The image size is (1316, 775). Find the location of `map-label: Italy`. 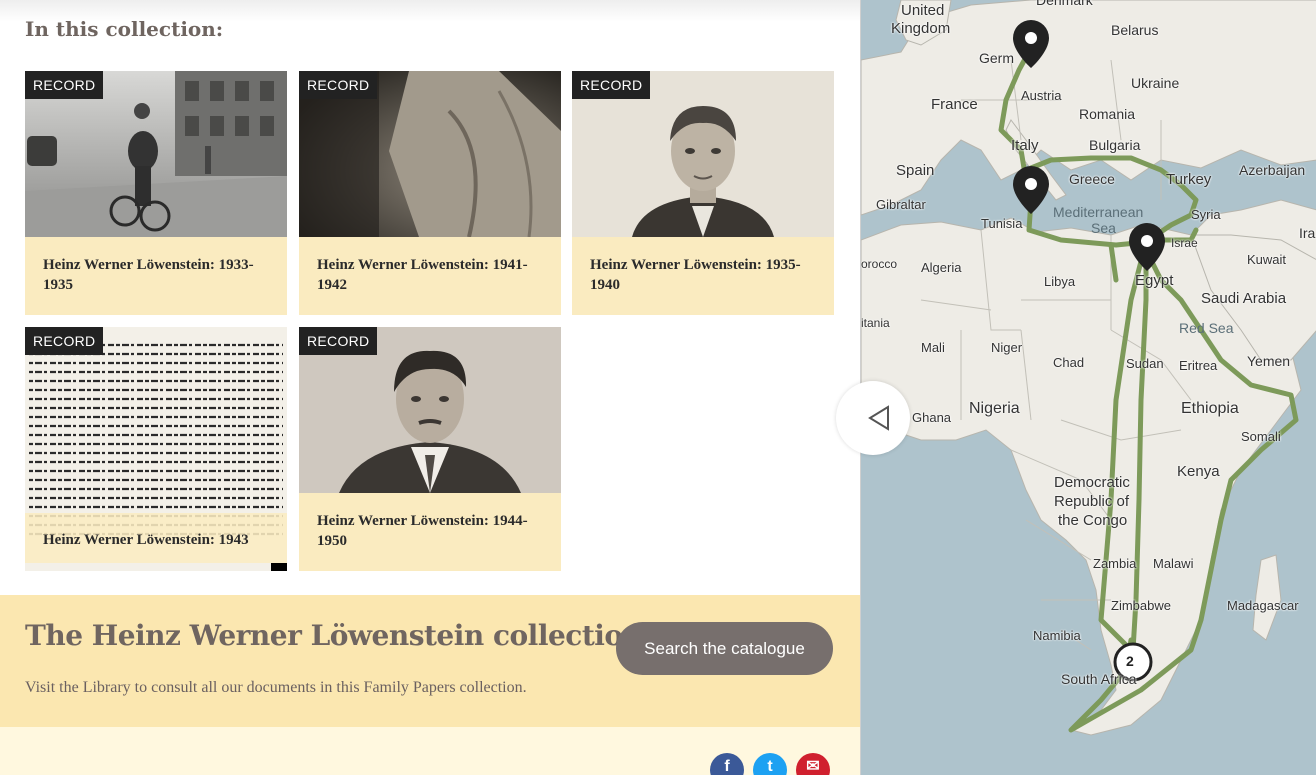

map-label: Italy is located at coordinates (1025, 145).